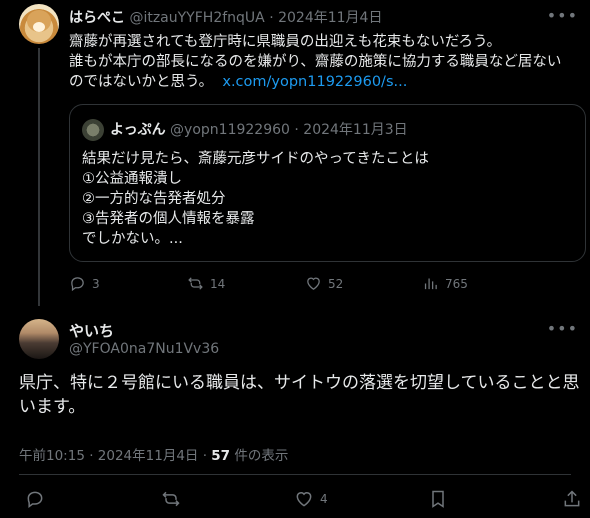 This screenshot has height=518, width=590. I want to click on share-button, so click(572, 499).